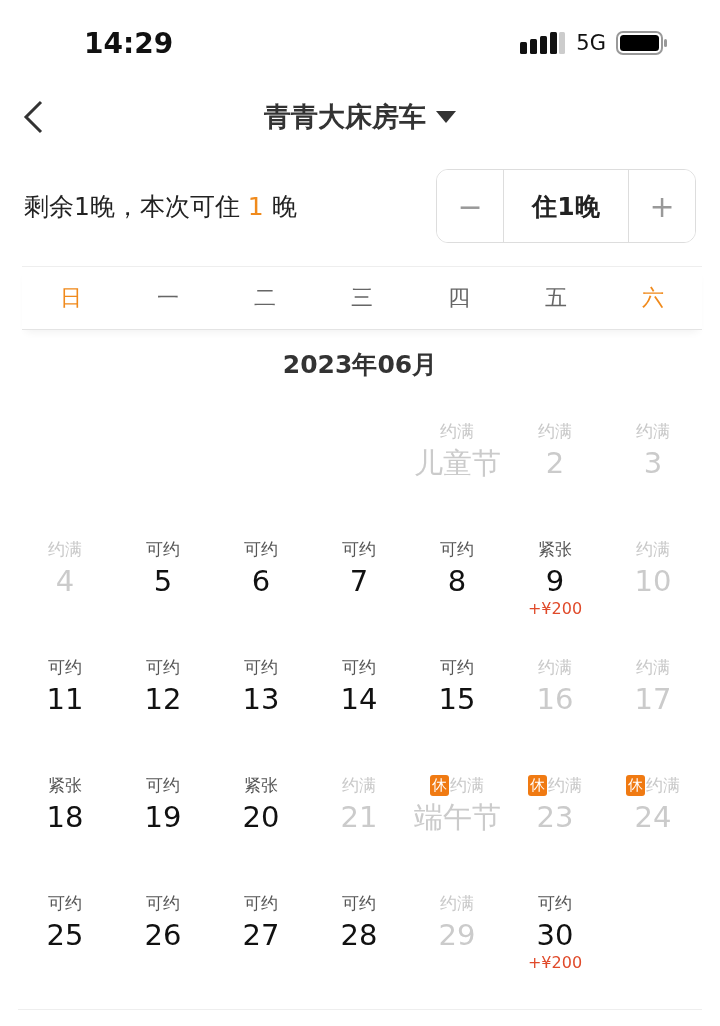  Describe the element at coordinates (543, 43) in the screenshot. I see `signal-icon` at that location.